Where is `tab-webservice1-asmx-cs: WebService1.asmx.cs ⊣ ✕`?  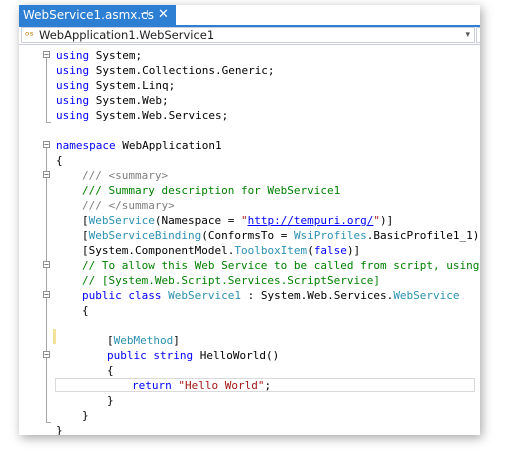 tab-webservice1-asmx-cs: WebService1.asmx.cs ⊣ ✕ is located at coordinates (97, 15).